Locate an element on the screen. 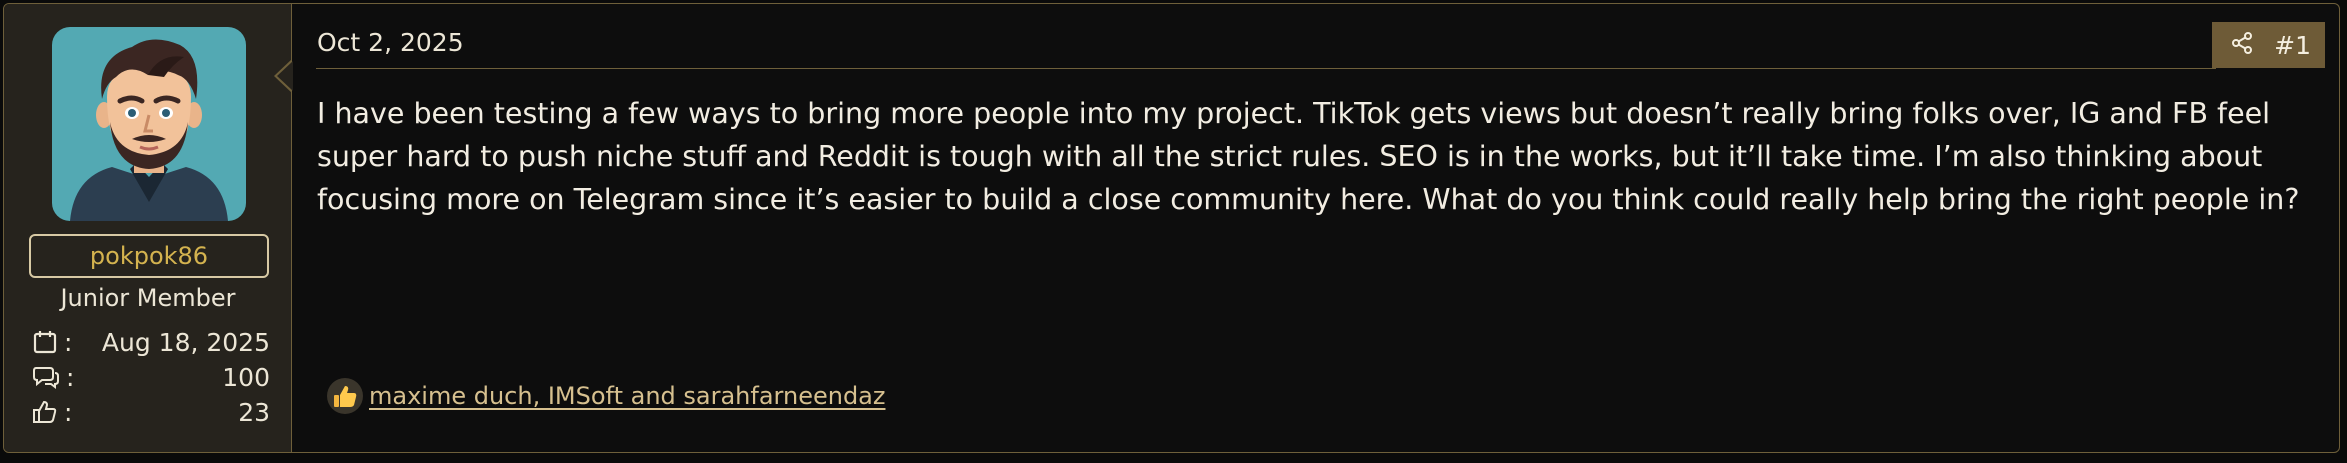 The height and width of the screenshot is (463, 2347). share-icon is located at coordinates (2242, 45).